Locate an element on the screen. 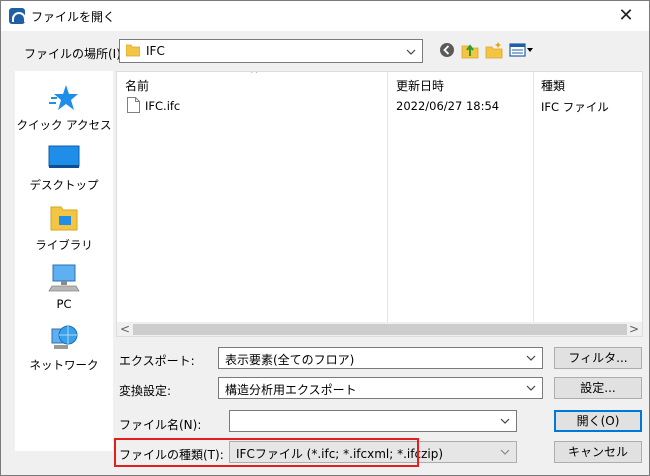 The width and height of the screenshot is (650, 476). conversion-value: 構造分析用エクスポート is located at coordinates (291, 390).